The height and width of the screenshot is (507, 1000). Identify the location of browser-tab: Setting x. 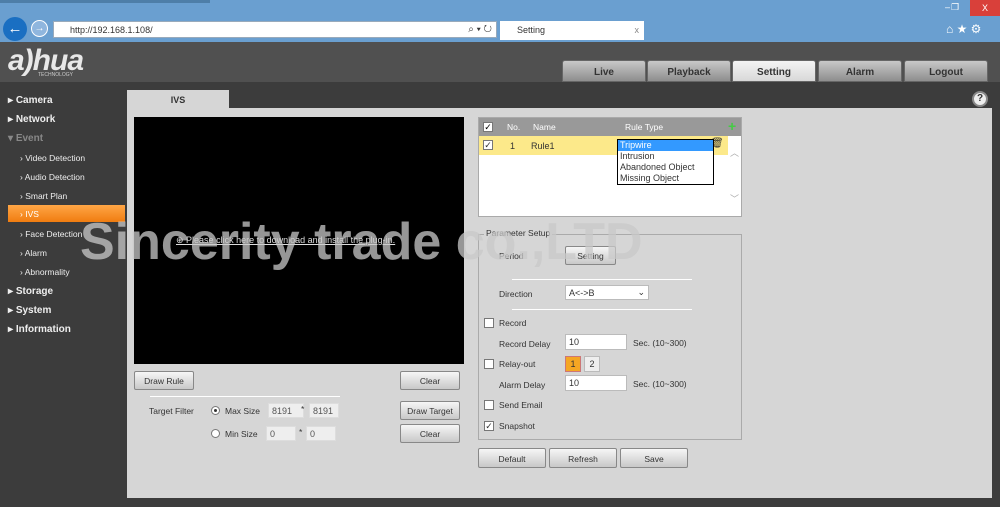
(572, 30).